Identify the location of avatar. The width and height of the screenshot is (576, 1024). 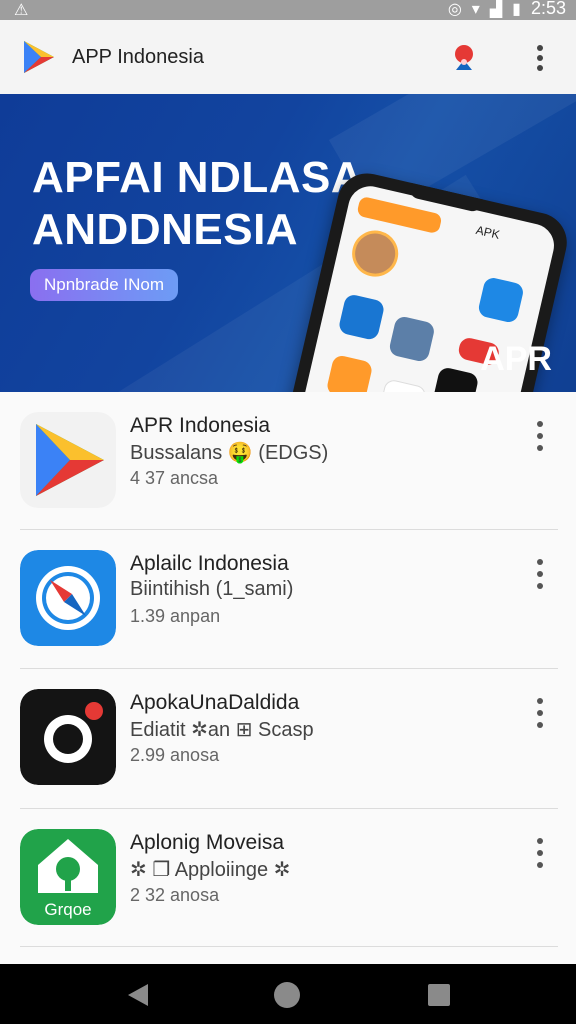
(375, 253).